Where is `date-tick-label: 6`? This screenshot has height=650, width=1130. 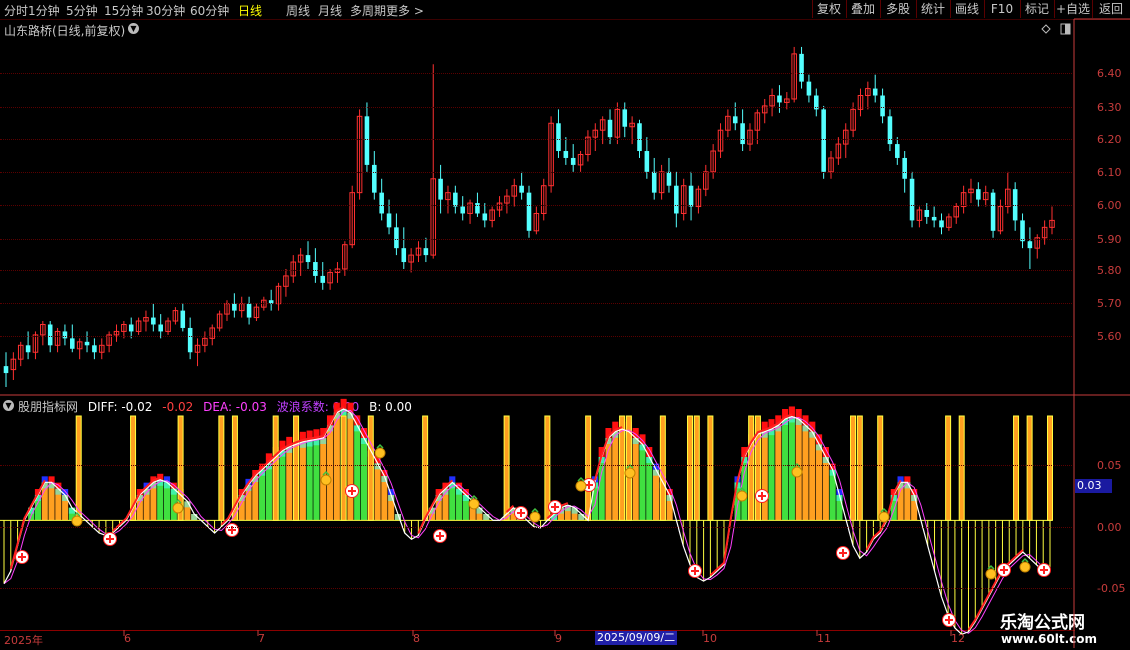 date-tick-label: 6 is located at coordinates (127, 638).